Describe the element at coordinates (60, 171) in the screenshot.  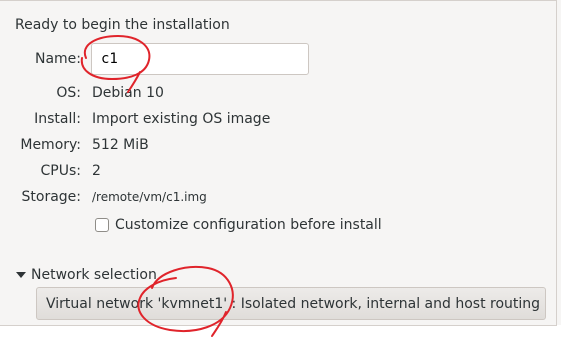
I see `cpus-label: CPUs:` at that location.